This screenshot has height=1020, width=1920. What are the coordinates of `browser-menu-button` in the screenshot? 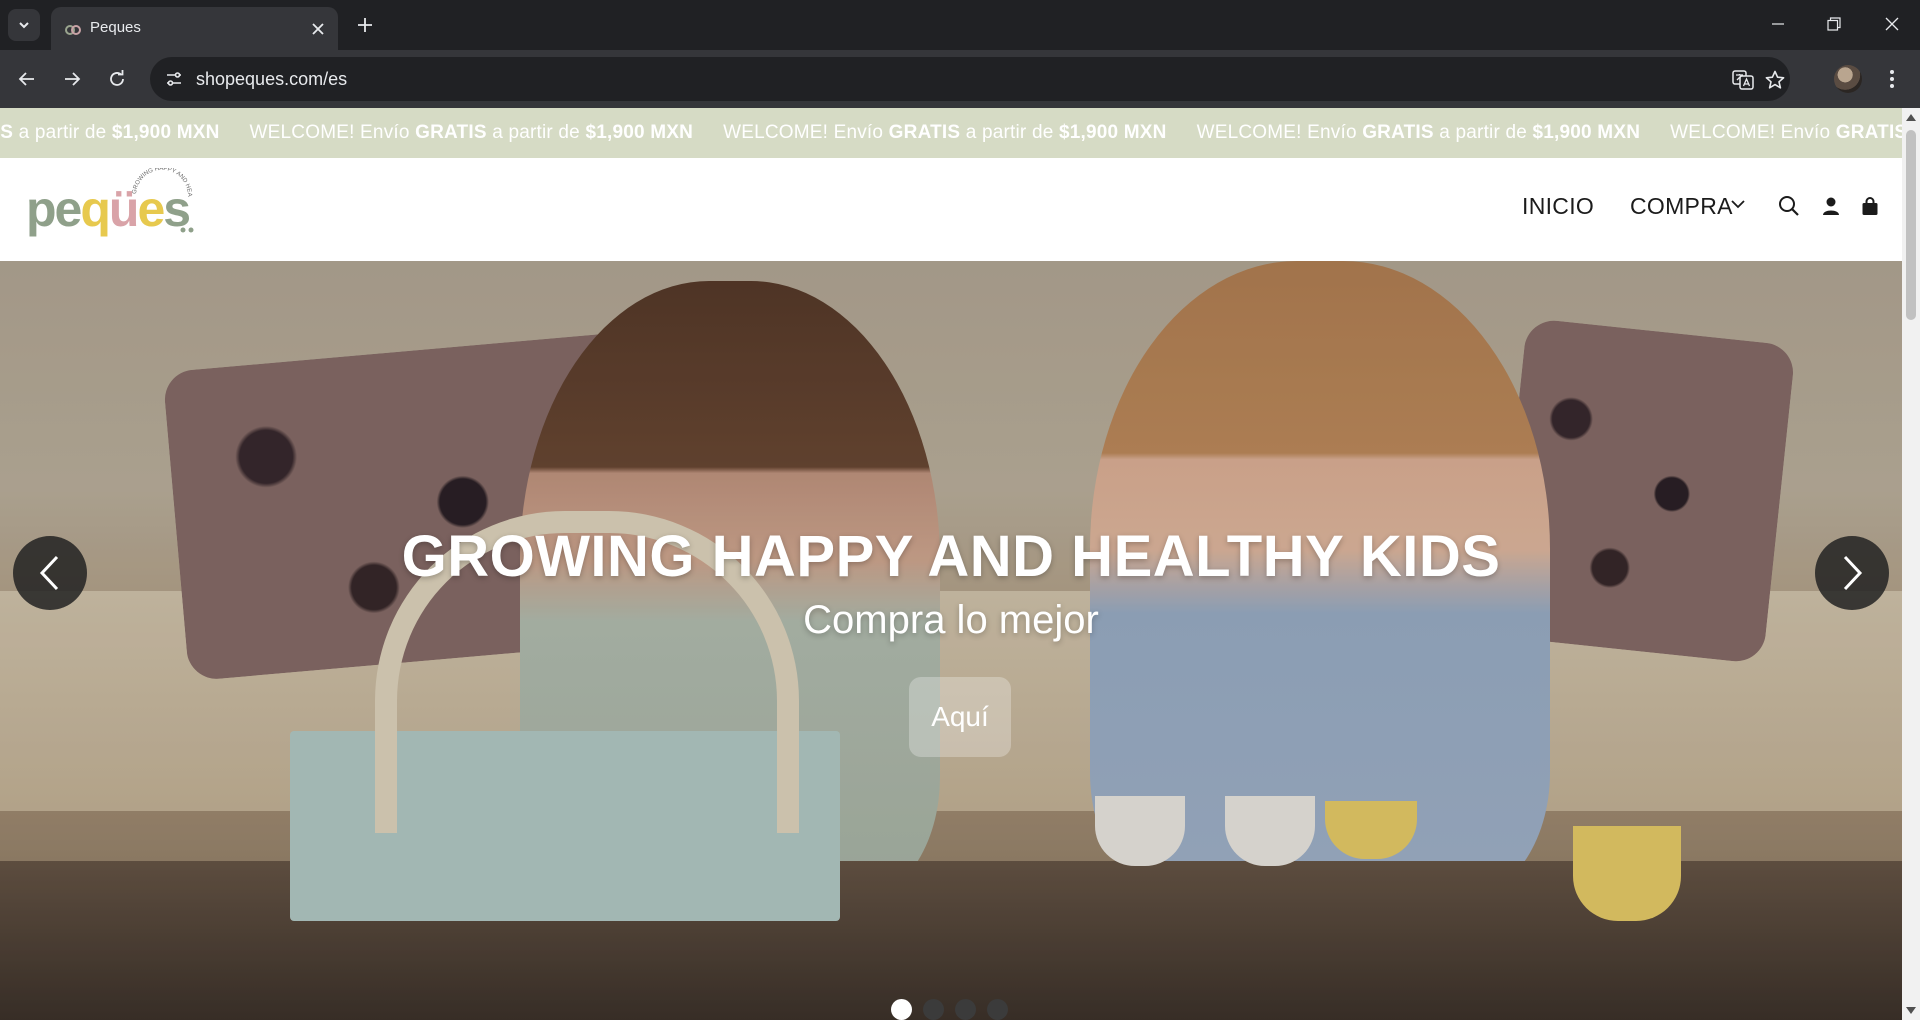 It's located at (1892, 79).